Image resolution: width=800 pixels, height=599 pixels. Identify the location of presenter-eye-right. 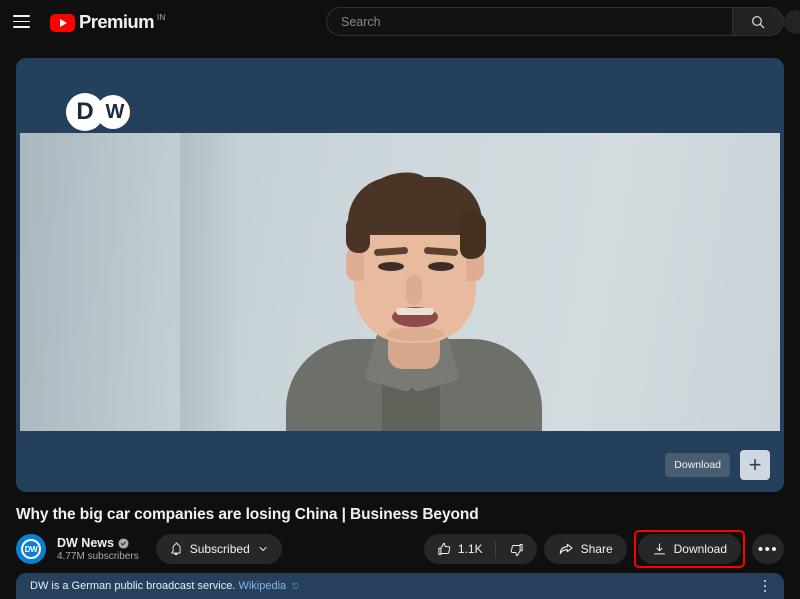
(441, 266).